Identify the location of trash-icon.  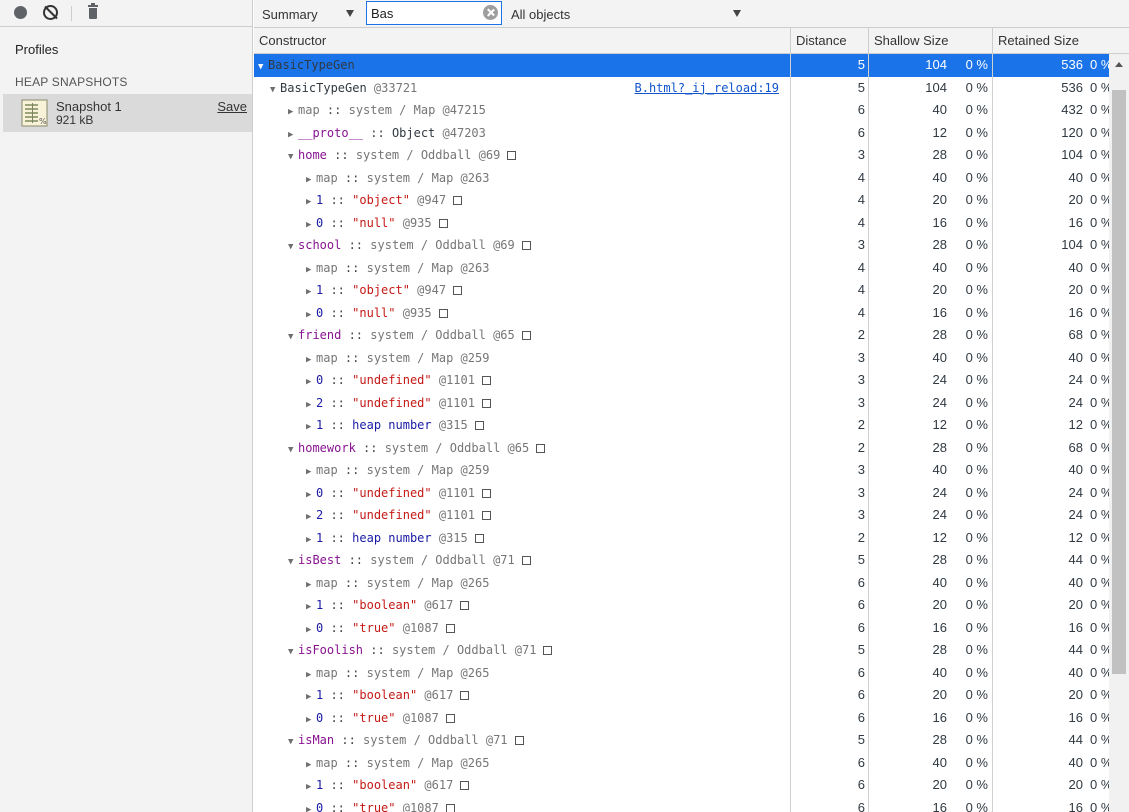
(94, 12).